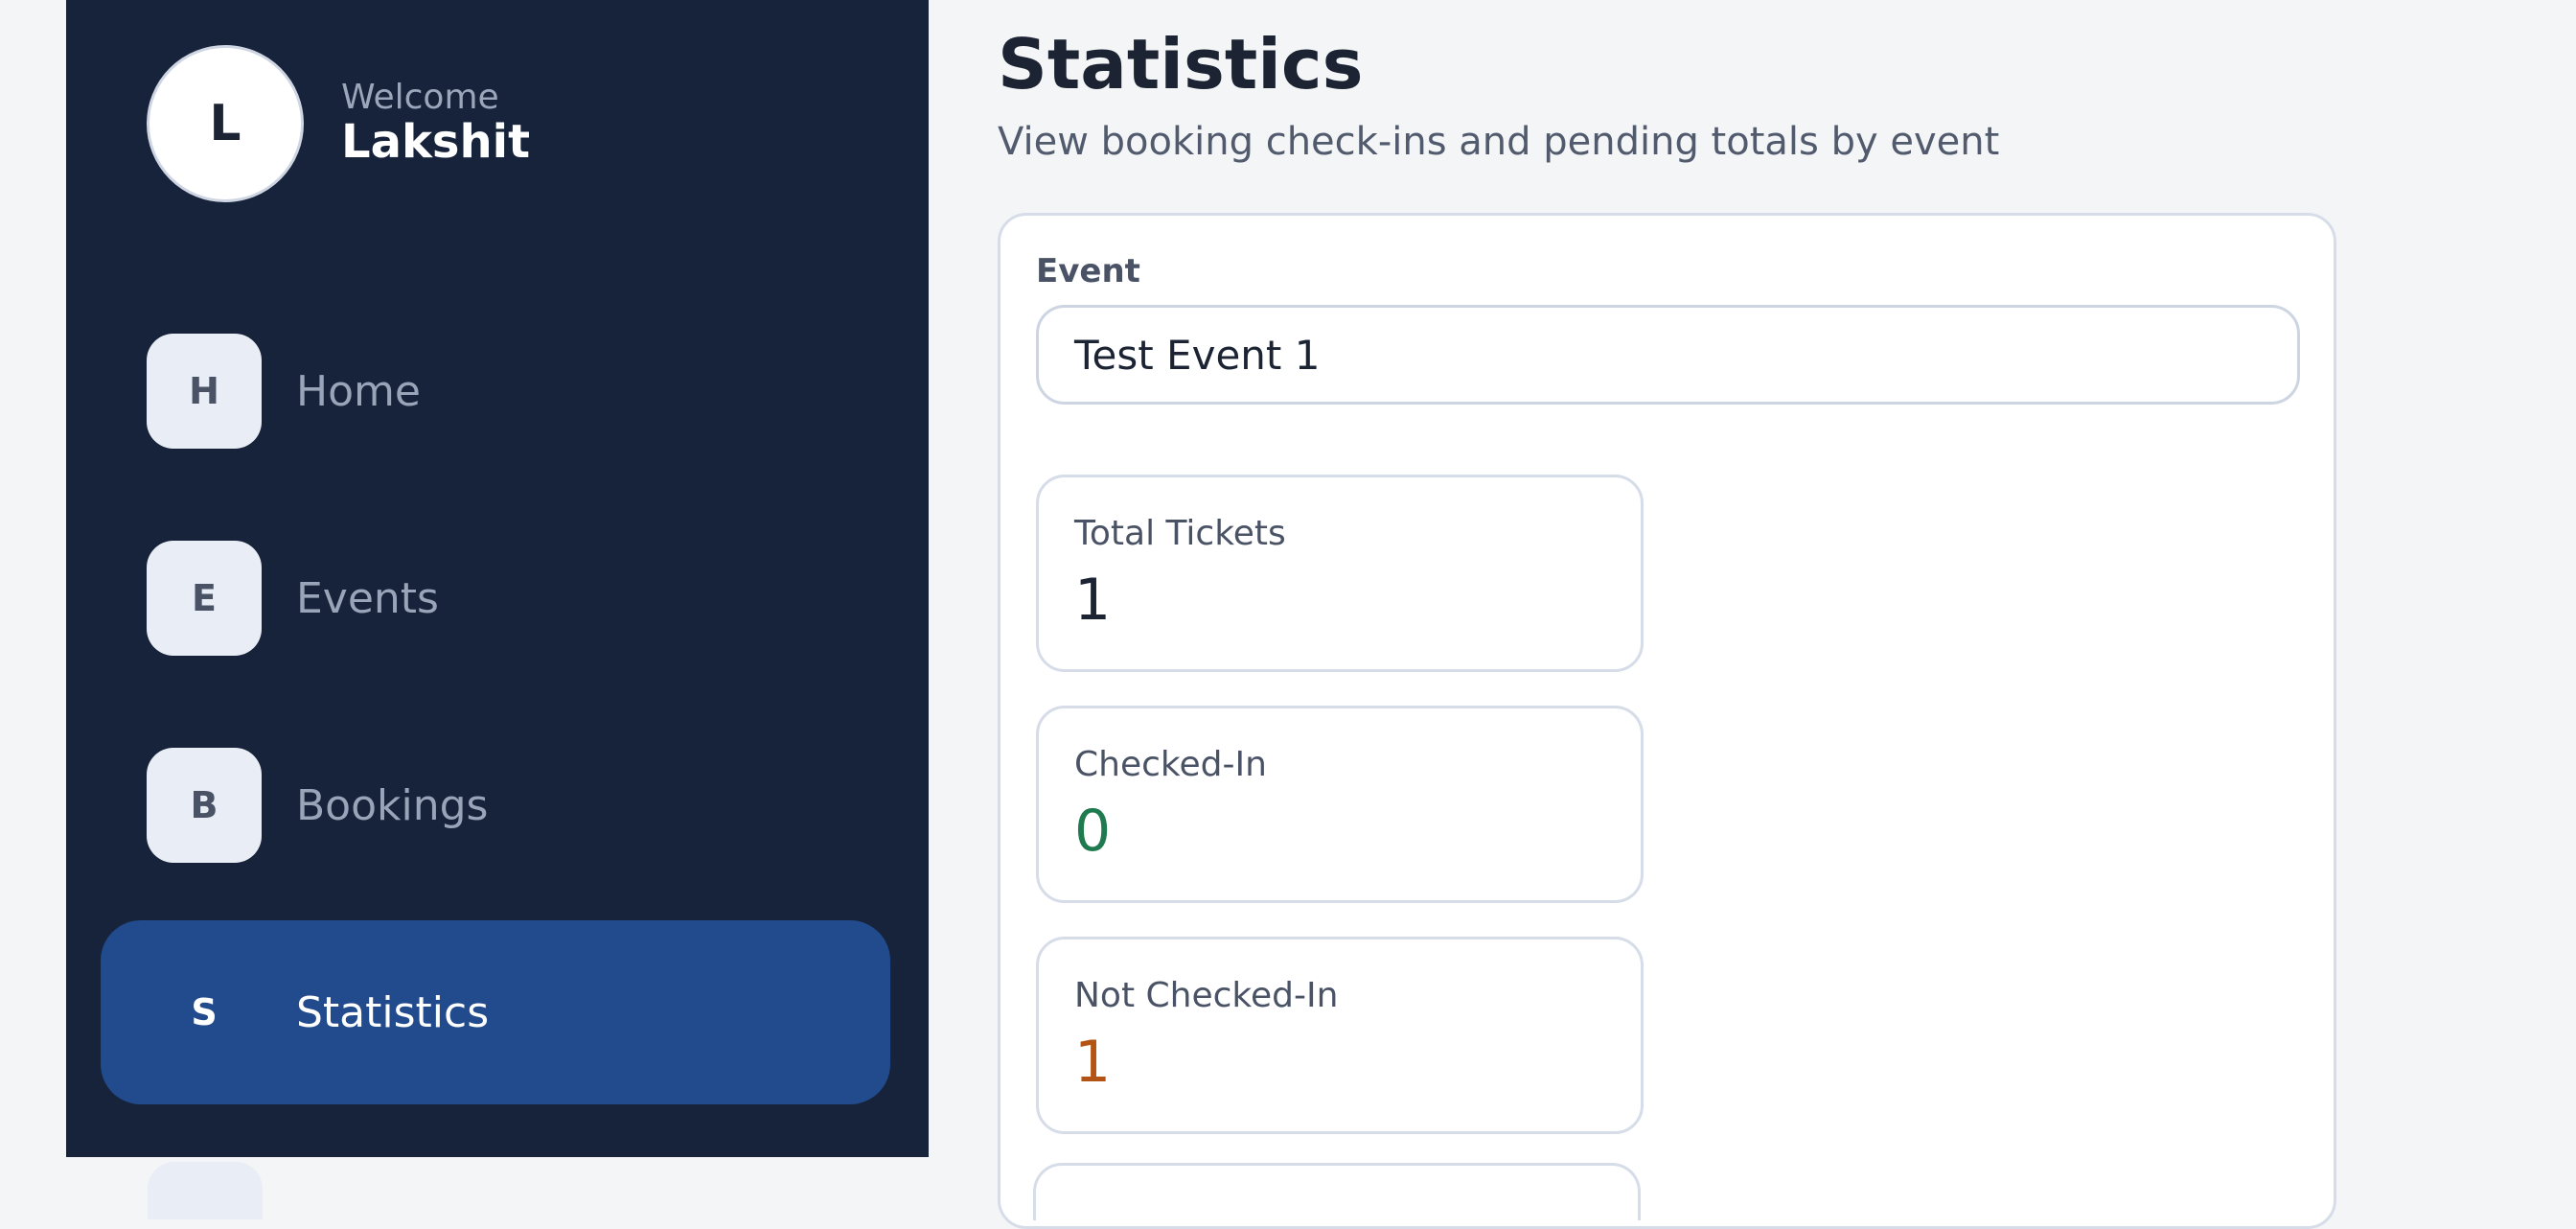 The image size is (2576, 1229). What do you see at coordinates (1340, 573) in the screenshot?
I see `stat-card-total-tickets: Total Tickets 1` at bounding box center [1340, 573].